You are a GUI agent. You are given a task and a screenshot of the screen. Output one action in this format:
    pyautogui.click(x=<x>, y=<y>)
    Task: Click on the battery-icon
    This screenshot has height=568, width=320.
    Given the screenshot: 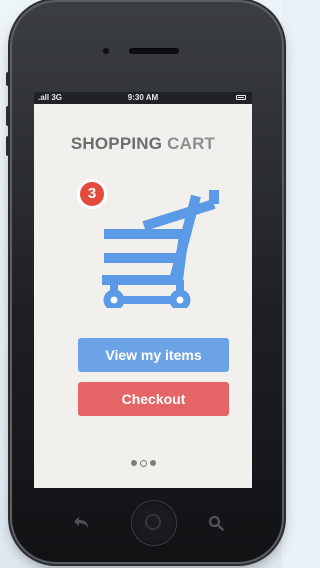 What is the action you would take?
    pyautogui.click(x=241, y=97)
    